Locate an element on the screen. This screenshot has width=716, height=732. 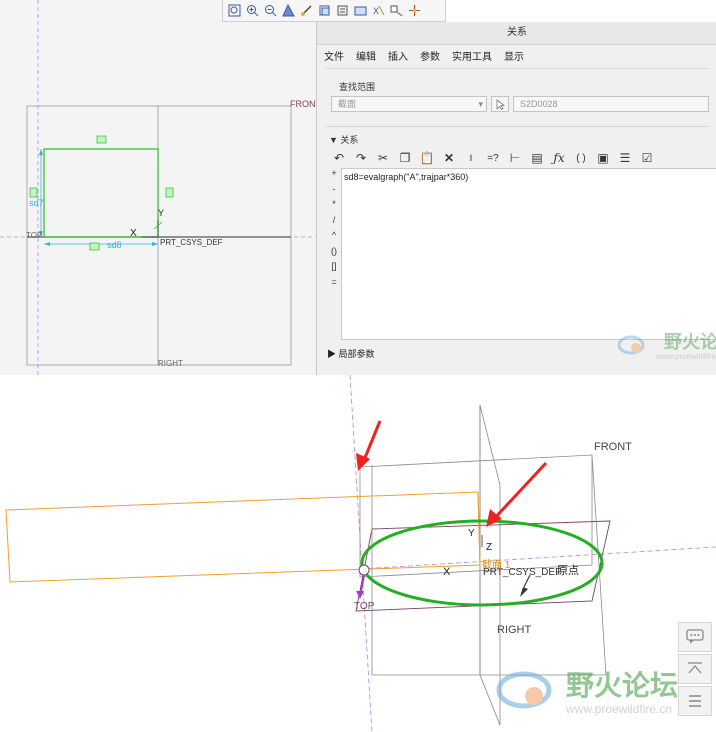
watermark-small: 野火论坛 www.proewildfire.cn is located at coordinates (666, 345).